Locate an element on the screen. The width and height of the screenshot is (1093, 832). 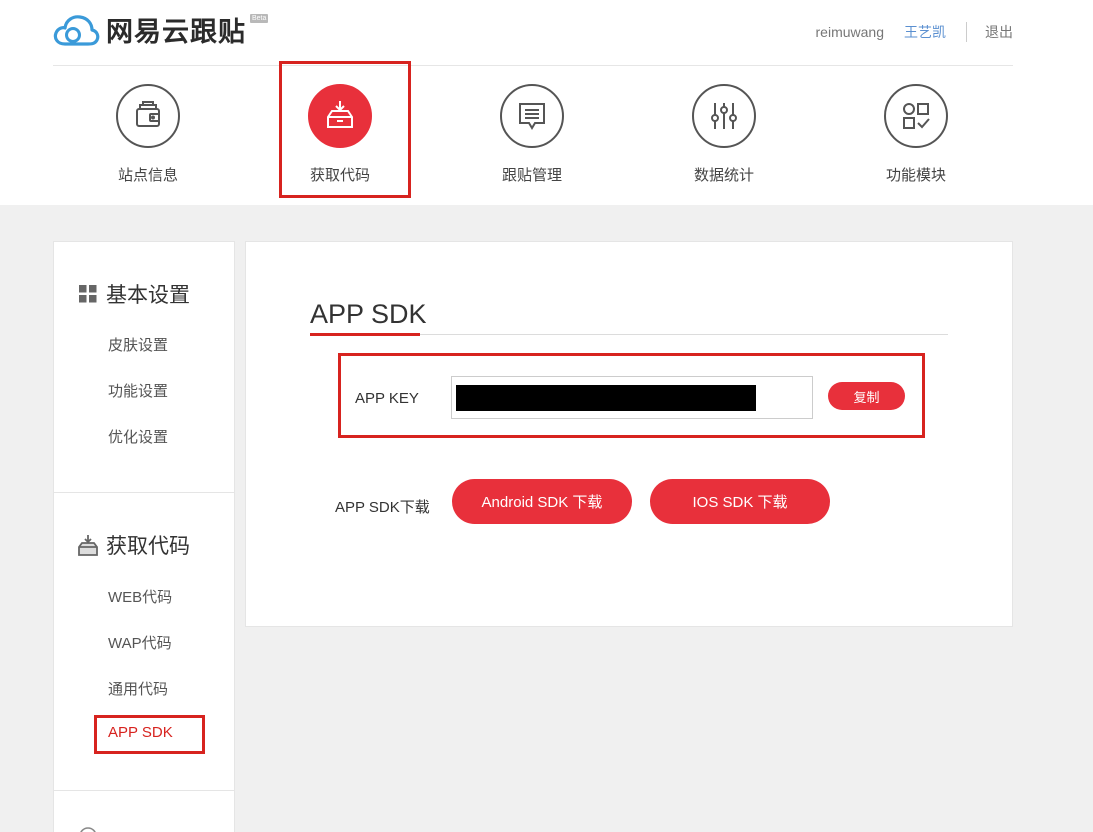
user-display-name: 王艺凯 is located at coordinates (925, 32).